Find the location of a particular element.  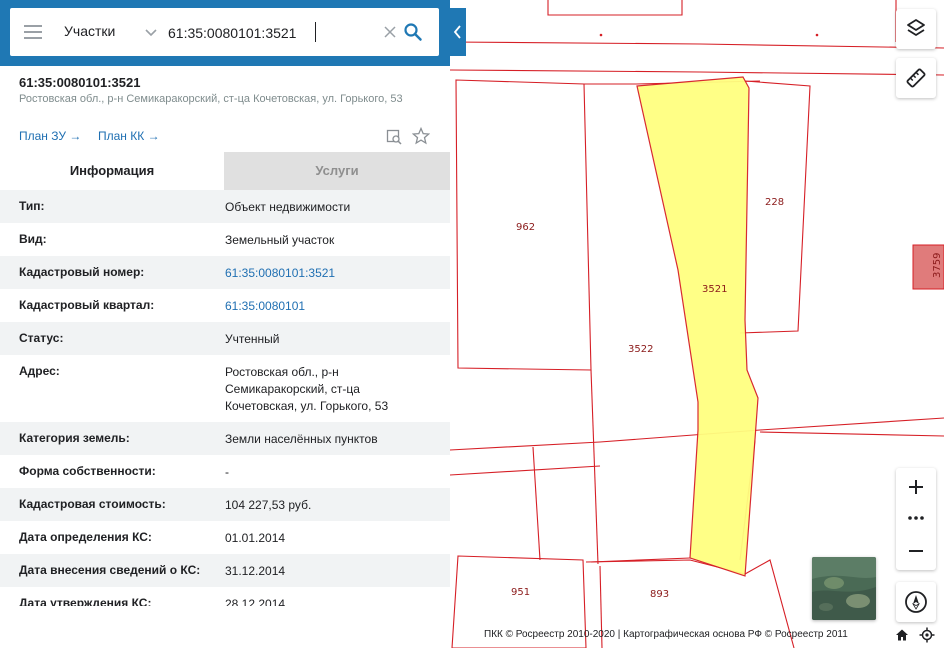

row-key: Адрес: is located at coordinates (39, 371).